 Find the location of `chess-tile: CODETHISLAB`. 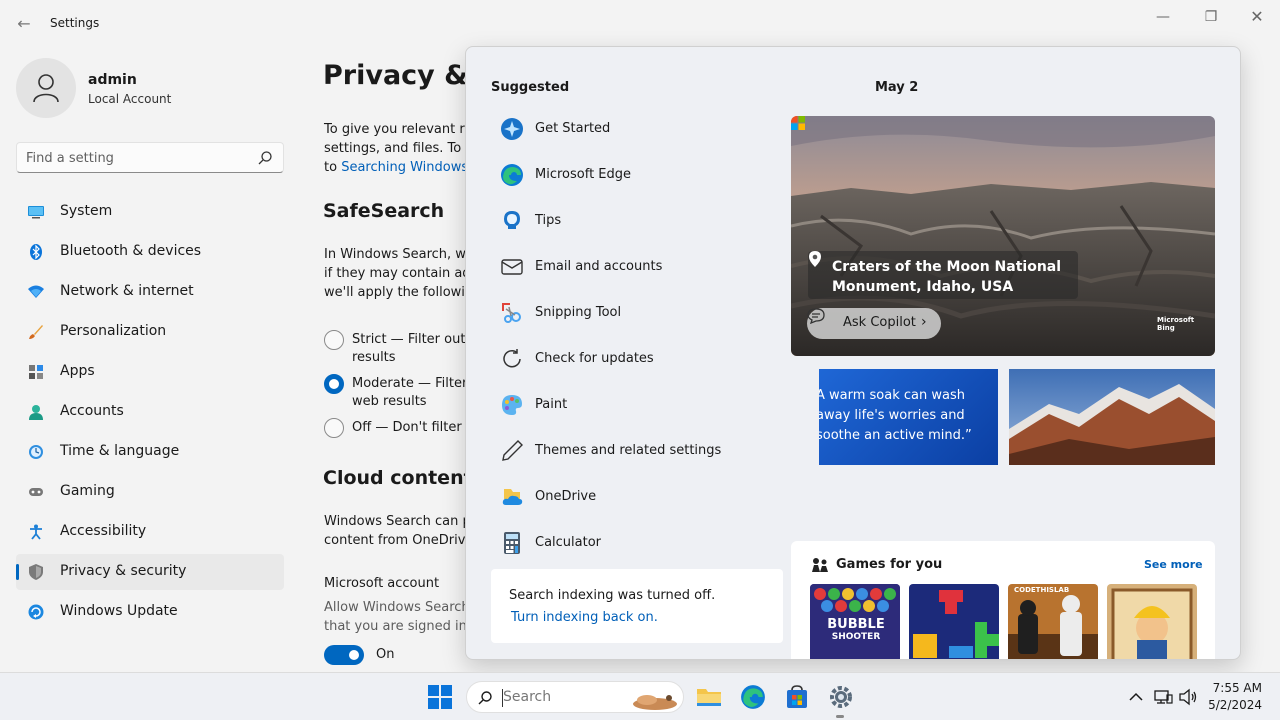

chess-tile: CODETHISLAB is located at coordinates (1053, 621).